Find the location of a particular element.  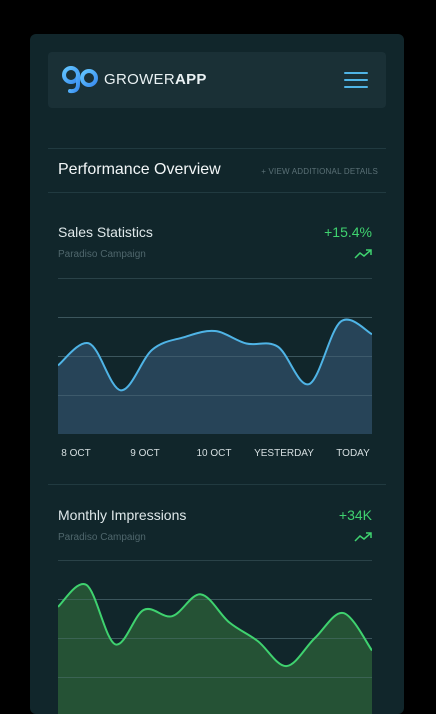

card-title-monthly-impressions: Monthly Impressions is located at coordinates (122, 515).